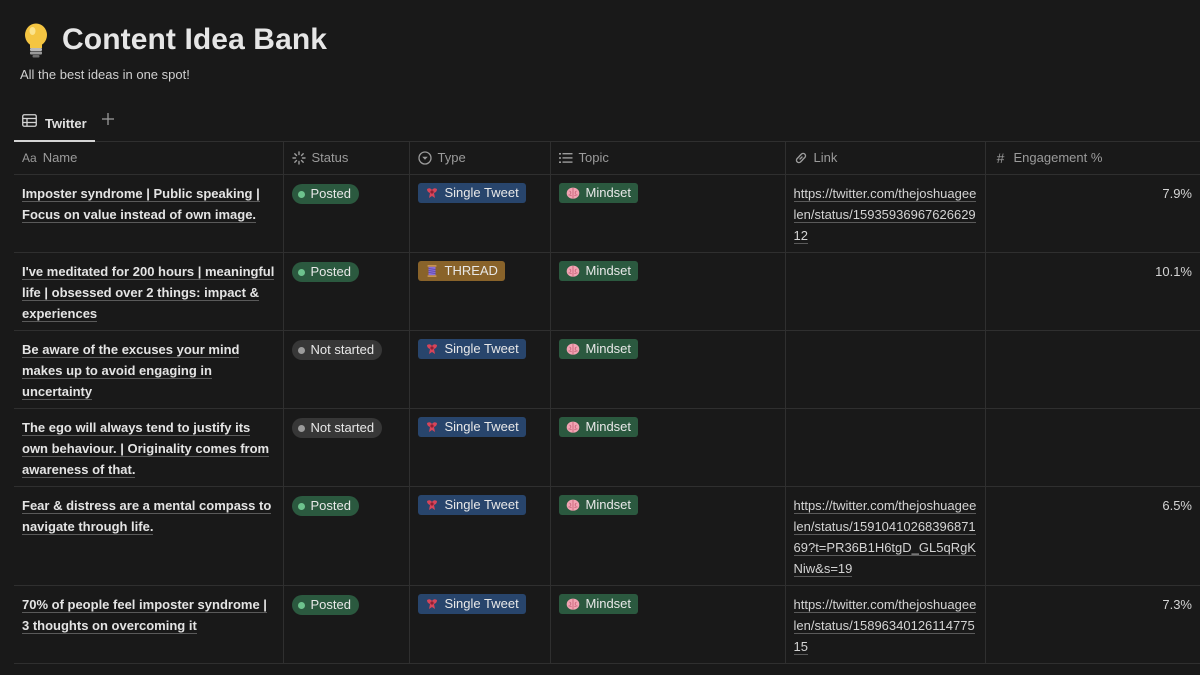 The width and height of the screenshot is (1200, 675). Describe the element at coordinates (194, 40) in the screenshot. I see `page-title: Content Idea Bank` at that location.